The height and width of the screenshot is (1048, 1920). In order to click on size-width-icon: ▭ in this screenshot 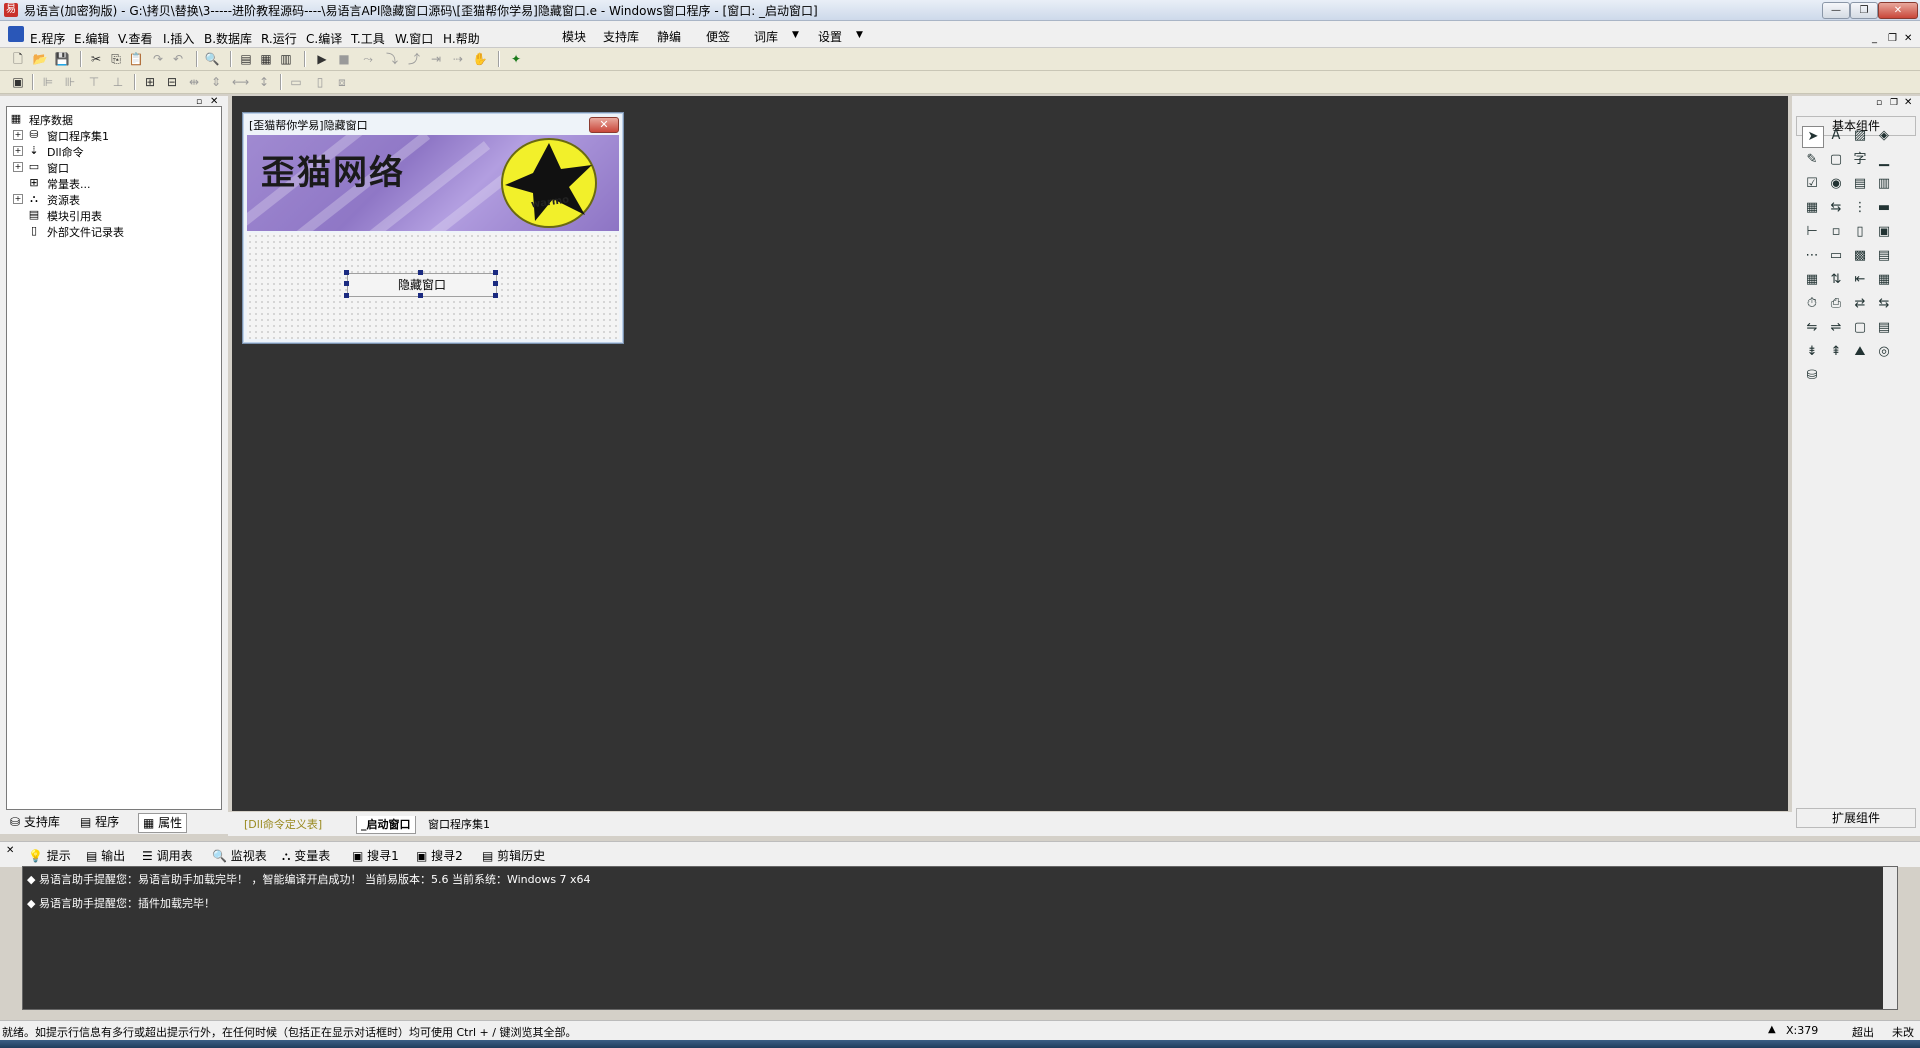, I will do `click(296, 82)`.